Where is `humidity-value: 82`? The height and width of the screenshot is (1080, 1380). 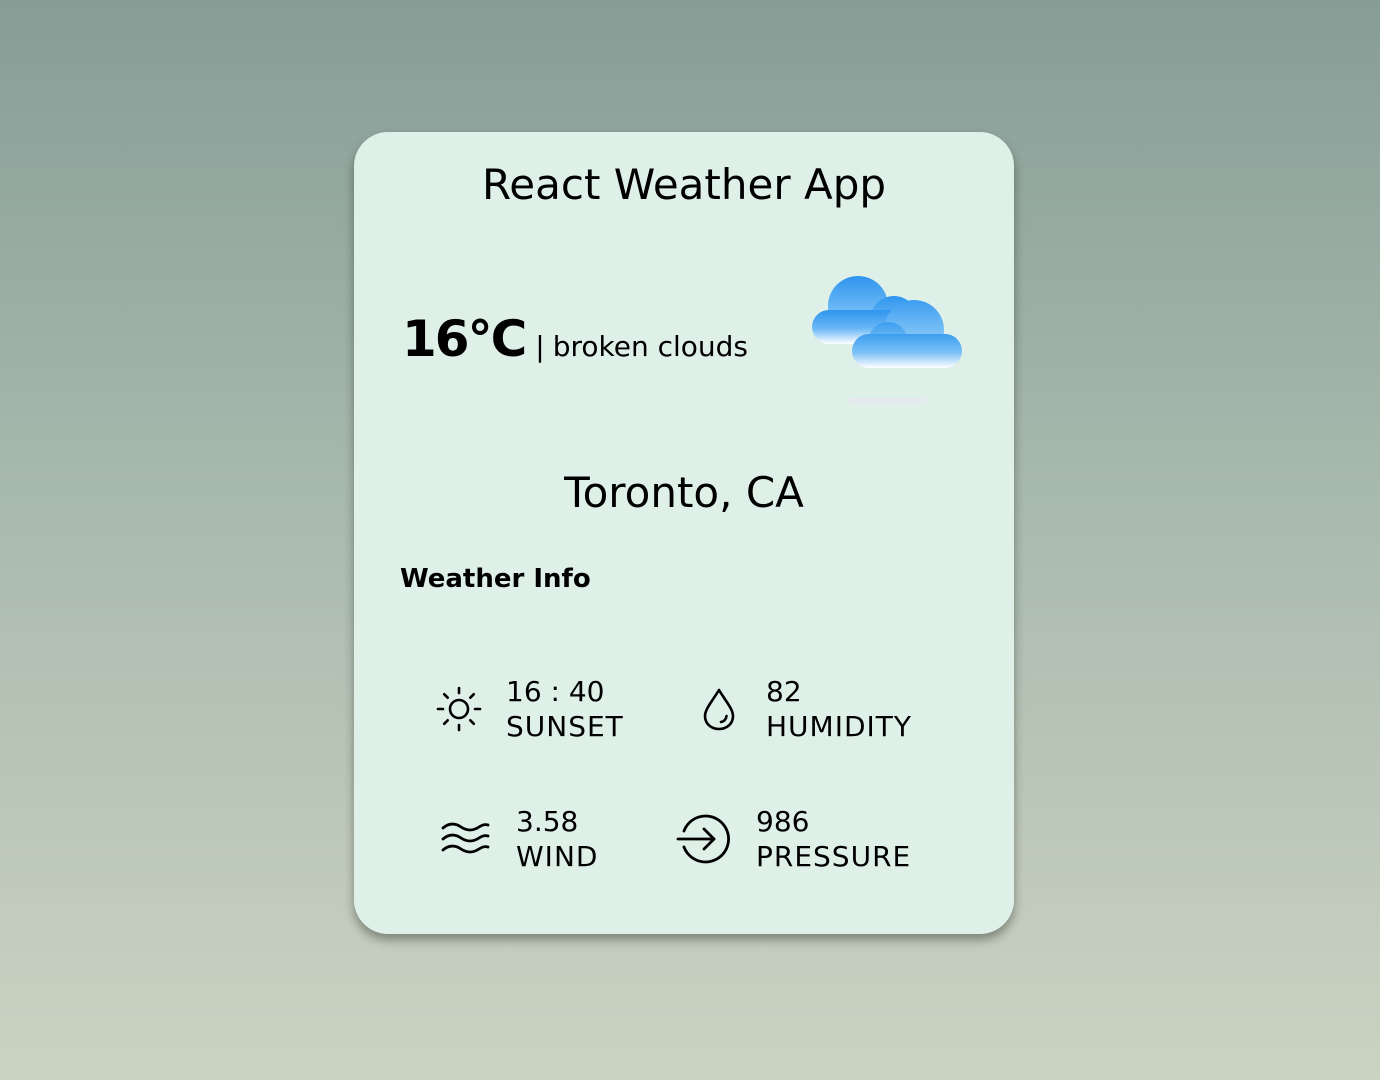
humidity-value: 82 is located at coordinates (784, 691).